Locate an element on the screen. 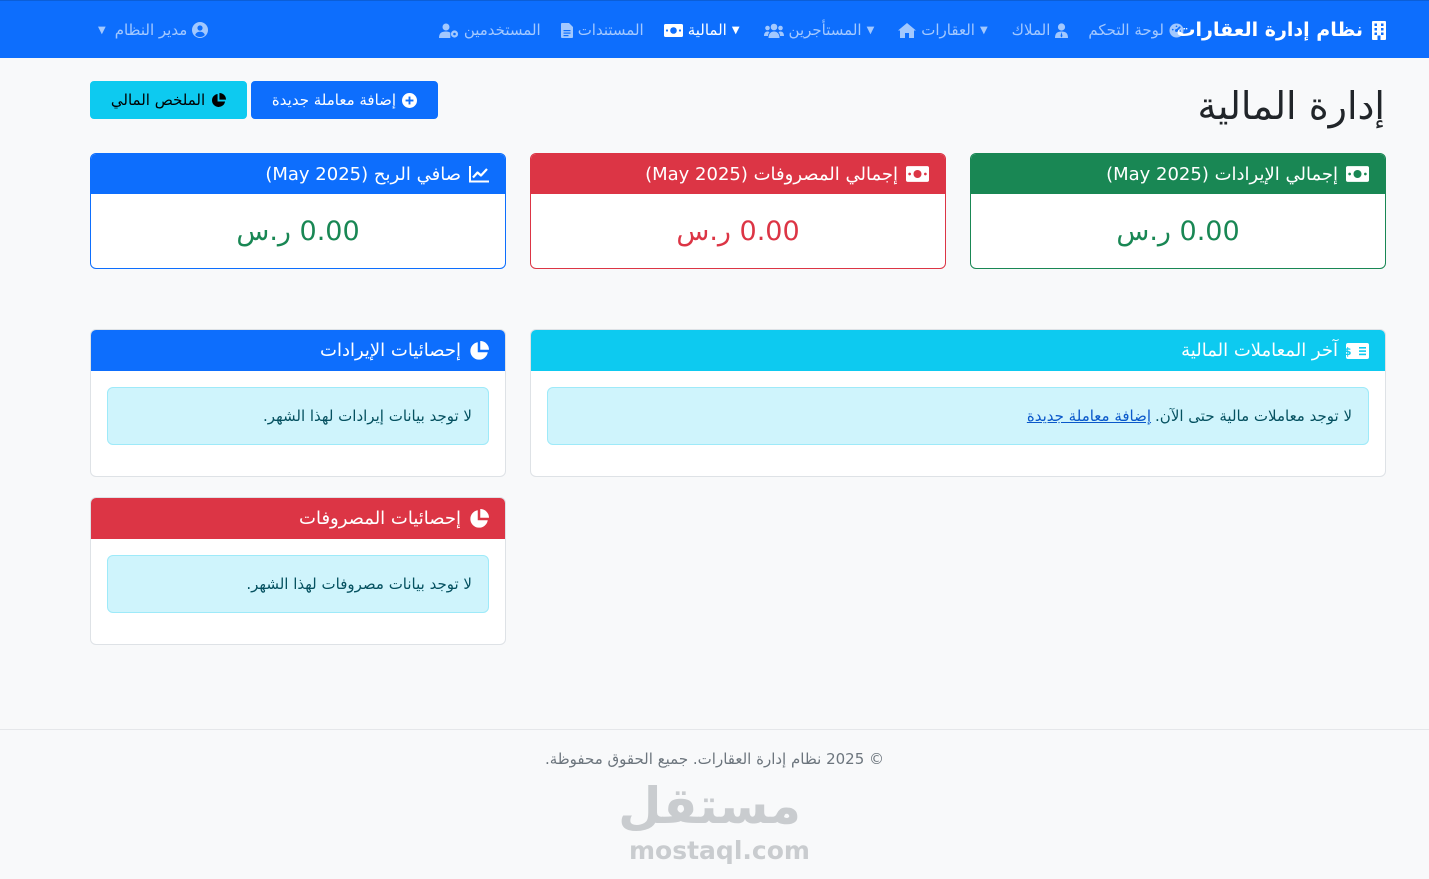 The width and height of the screenshot is (1429, 879). card-header: إجمالي الإيرادات (May 2025) is located at coordinates (1178, 174).